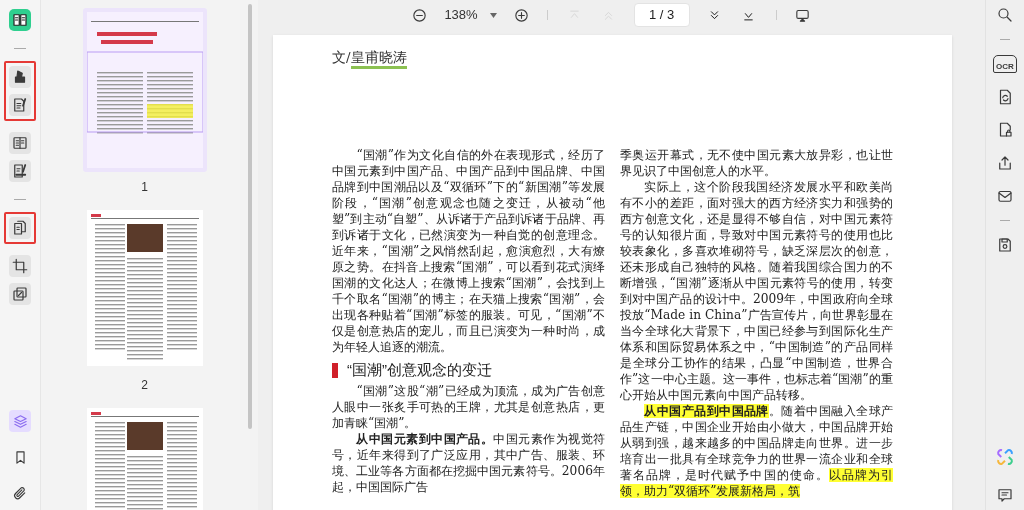  I want to click on body-paragraph: “国潮”这股“潮”已经成为顶流，成为广告创意人眼中一张炙手可热的王牌，尤其是创意热店，更加青睐“国潮”。, so click(468, 407).